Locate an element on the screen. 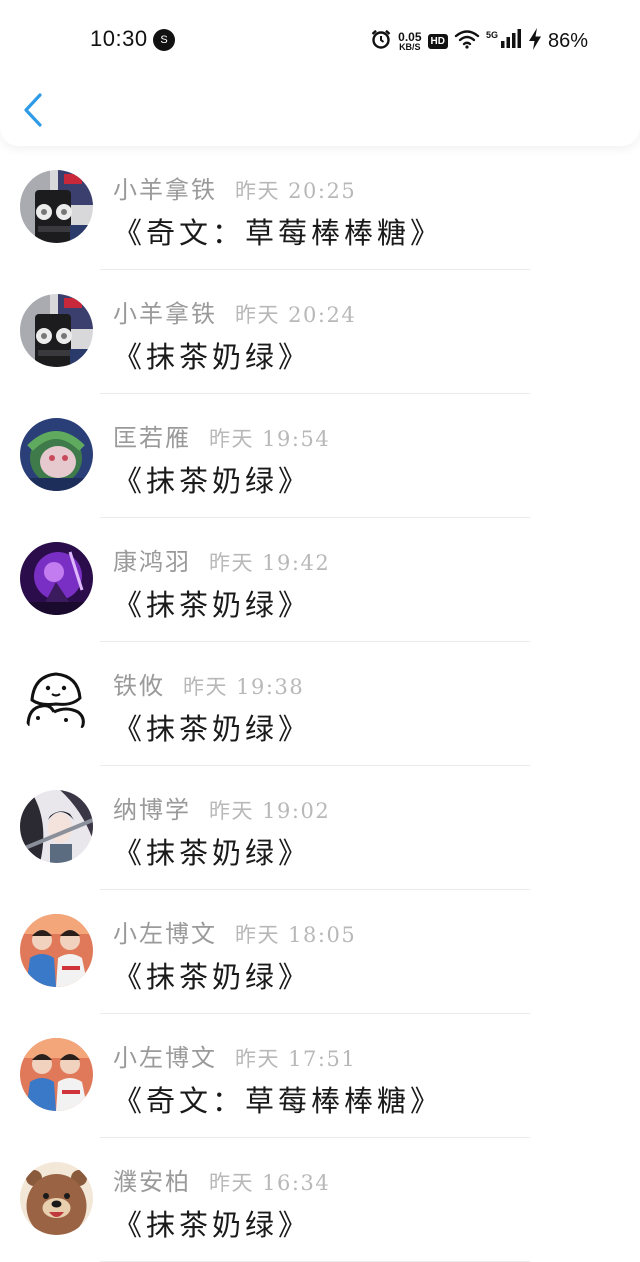  comment-row: 小羊拿铁 昨天 20:24 《抹茶奶绿》 is located at coordinates (320, 332).